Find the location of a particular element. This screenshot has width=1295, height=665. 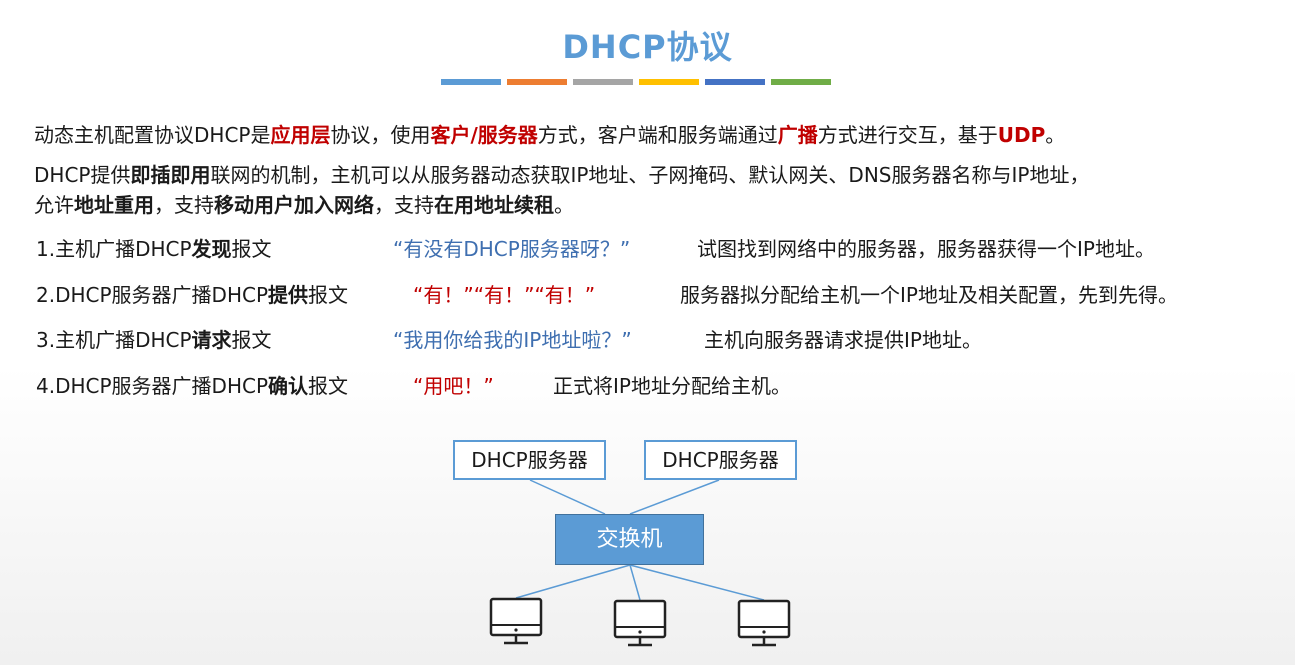

link-switch-host1 is located at coordinates (573, 581).